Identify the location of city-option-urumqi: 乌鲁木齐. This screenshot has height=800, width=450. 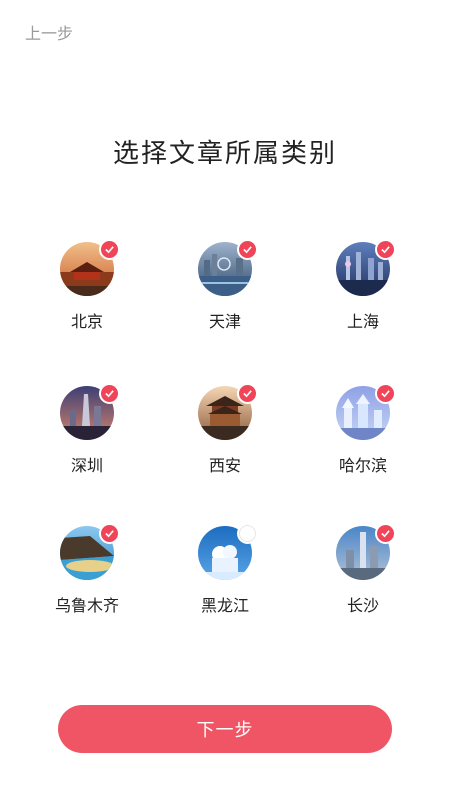
(87, 569).